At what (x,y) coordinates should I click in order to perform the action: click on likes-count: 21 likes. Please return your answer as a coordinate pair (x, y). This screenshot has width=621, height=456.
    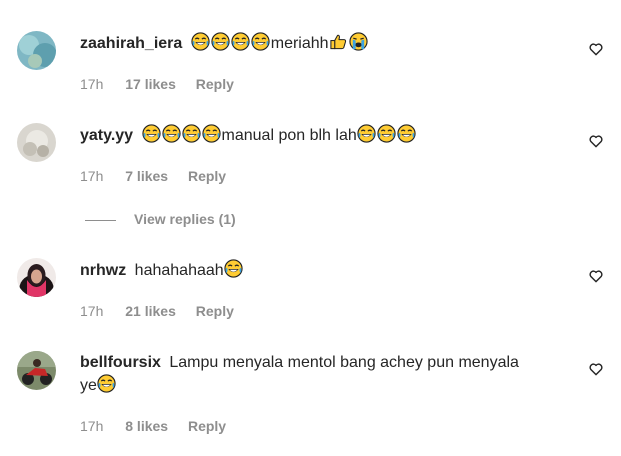
    Looking at the image, I should click on (150, 311).